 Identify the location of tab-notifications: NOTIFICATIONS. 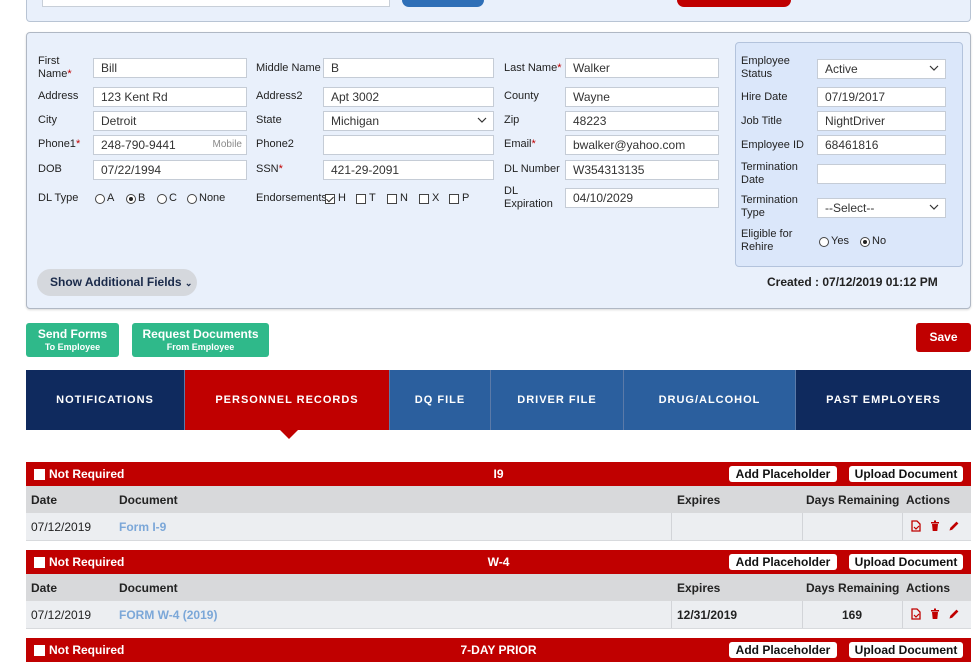
(105, 400).